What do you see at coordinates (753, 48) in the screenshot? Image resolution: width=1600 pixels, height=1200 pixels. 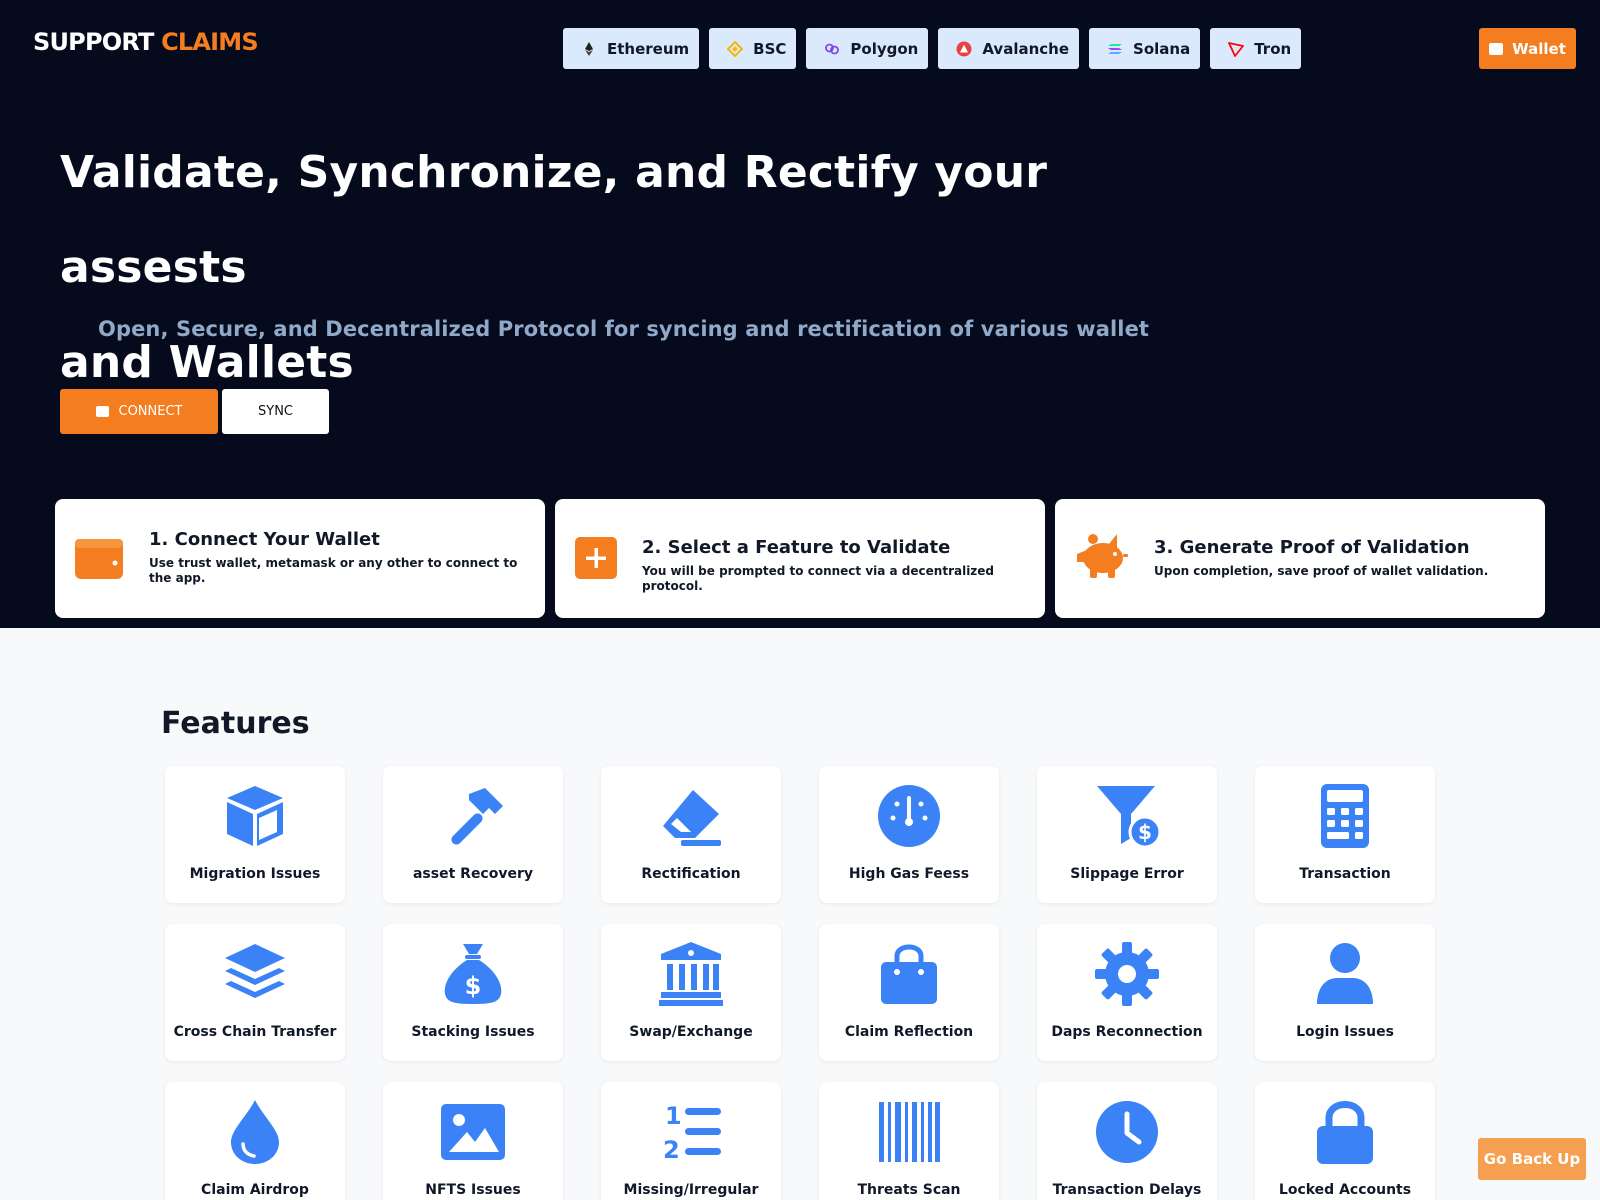 I see `chain-button-bsc: BSC` at bounding box center [753, 48].